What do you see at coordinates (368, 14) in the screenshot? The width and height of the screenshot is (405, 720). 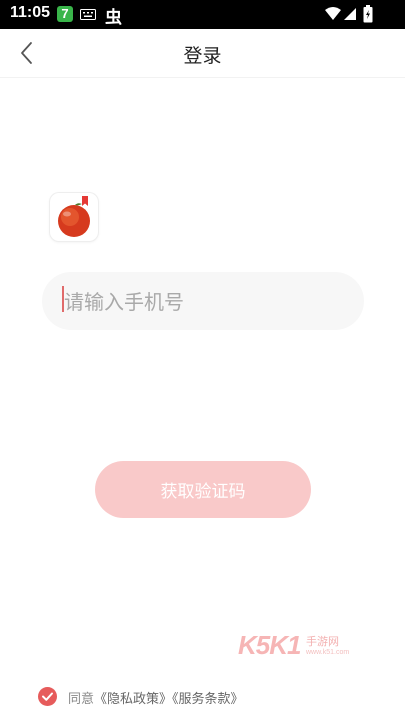 I see `battery-icon` at bounding box center [368, 14].